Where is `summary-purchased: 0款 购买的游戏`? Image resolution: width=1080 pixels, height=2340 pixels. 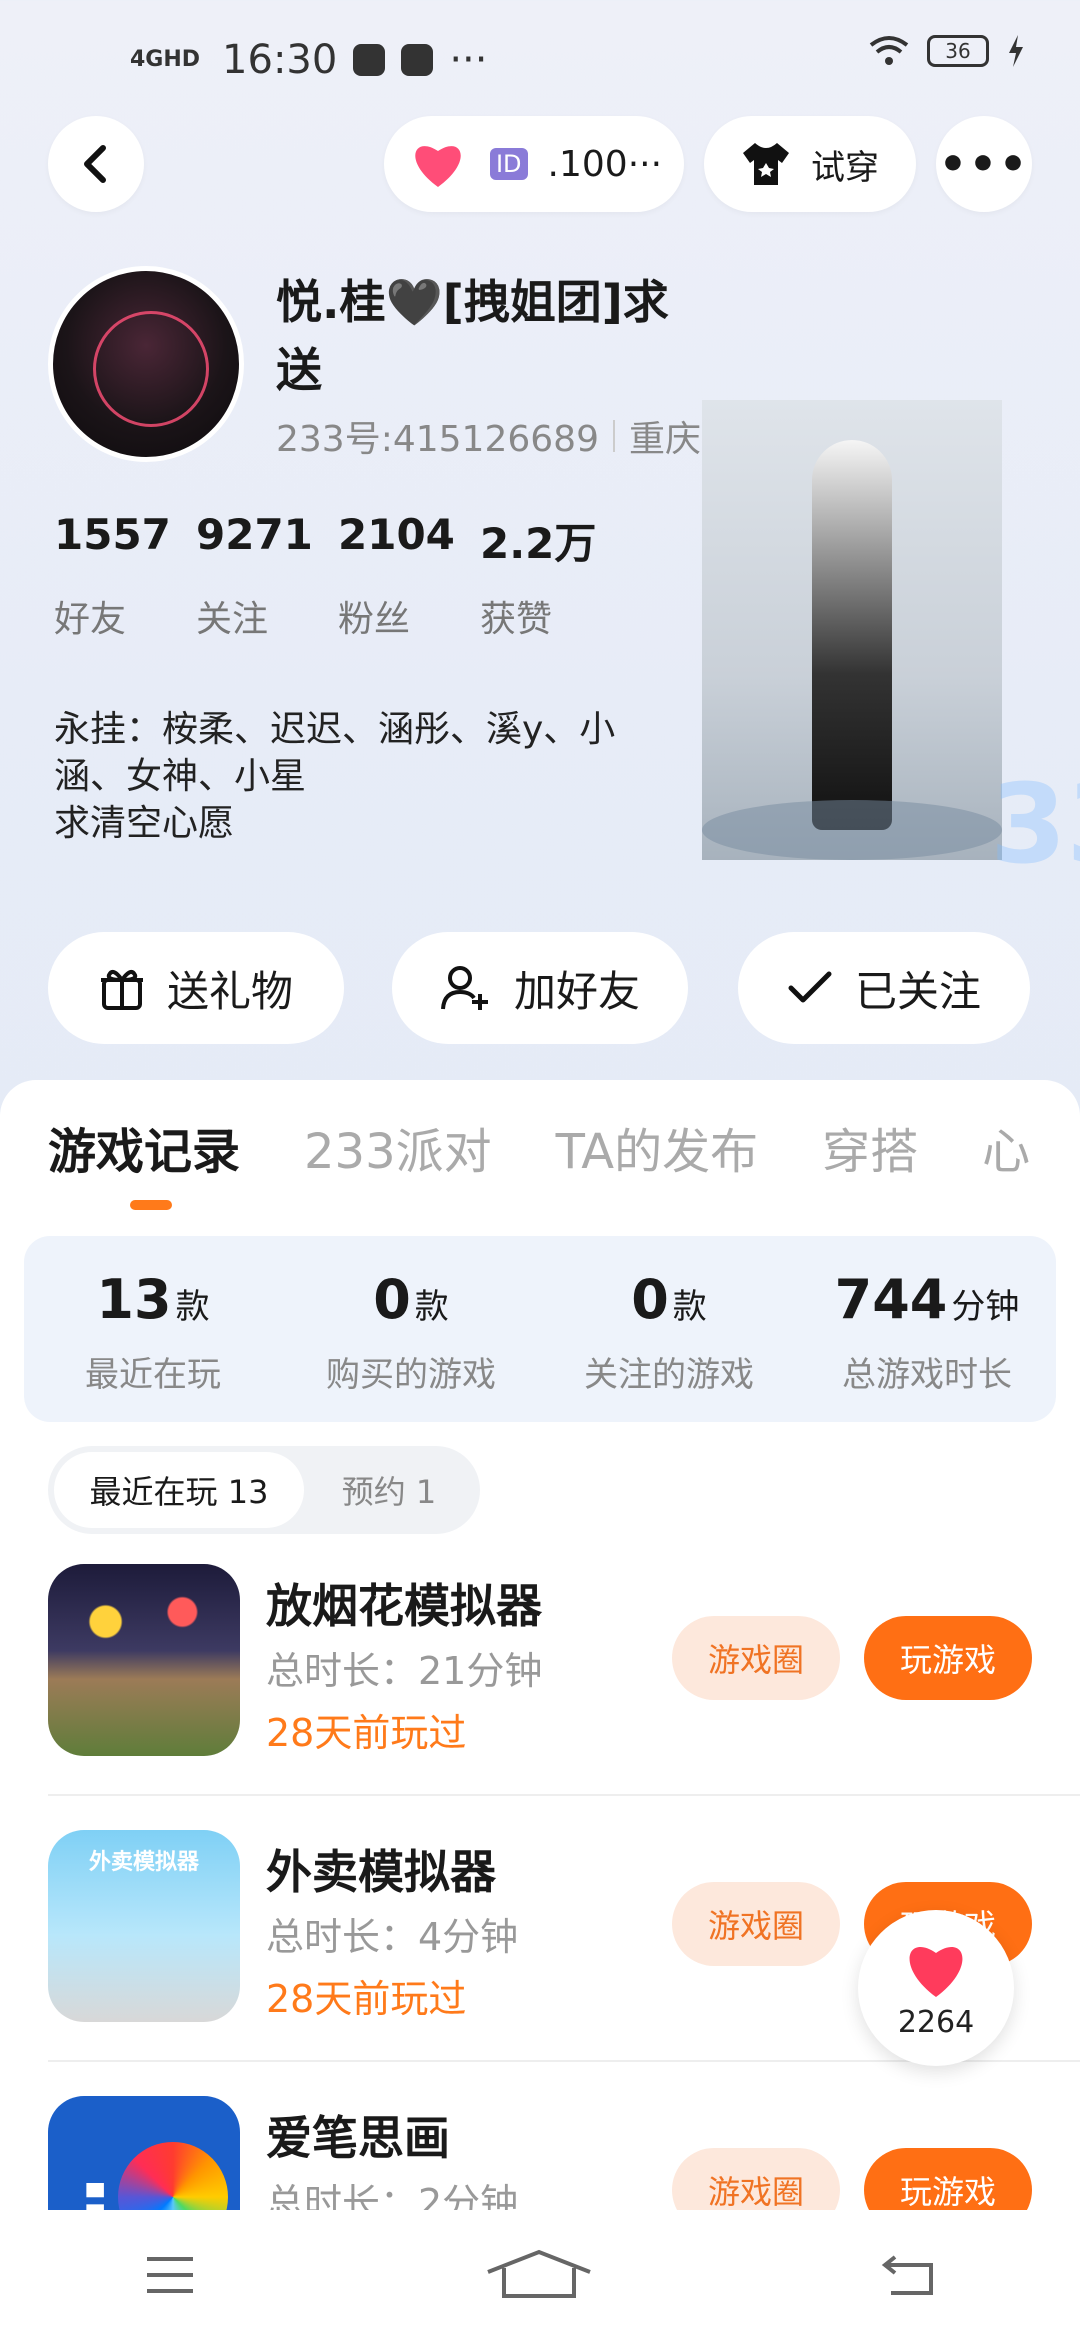
summary-purchased: 0款 购买的游戏 is located at coordinates (411, 1329).